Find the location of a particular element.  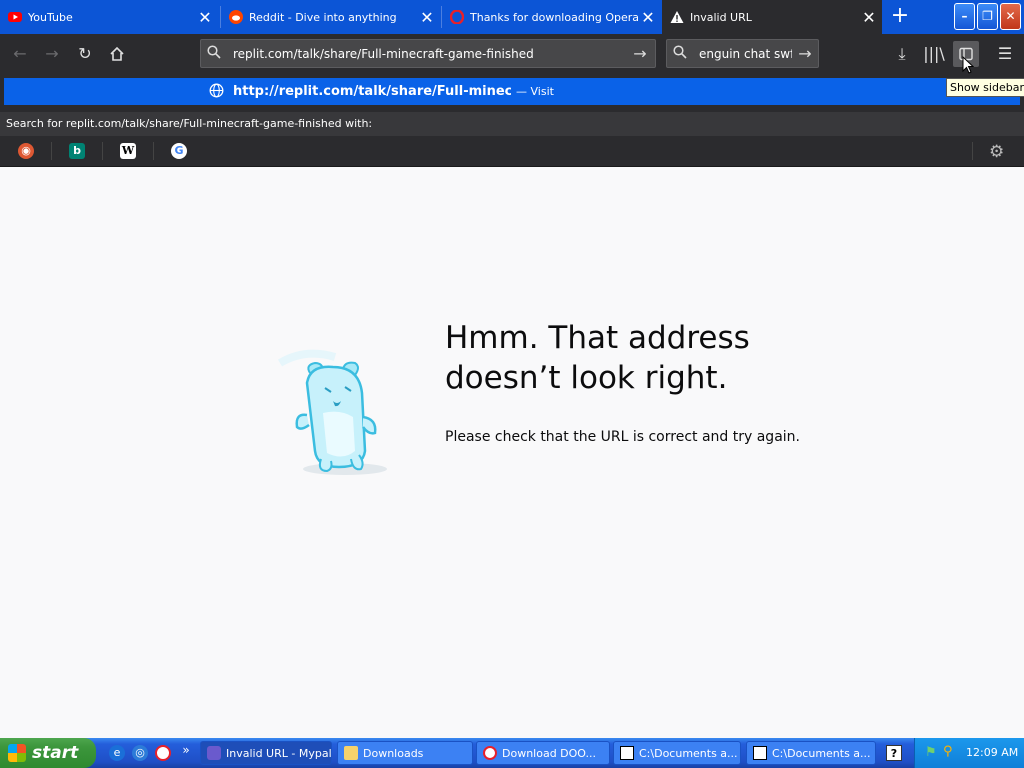

home-button is located at coordinates (117, 54).